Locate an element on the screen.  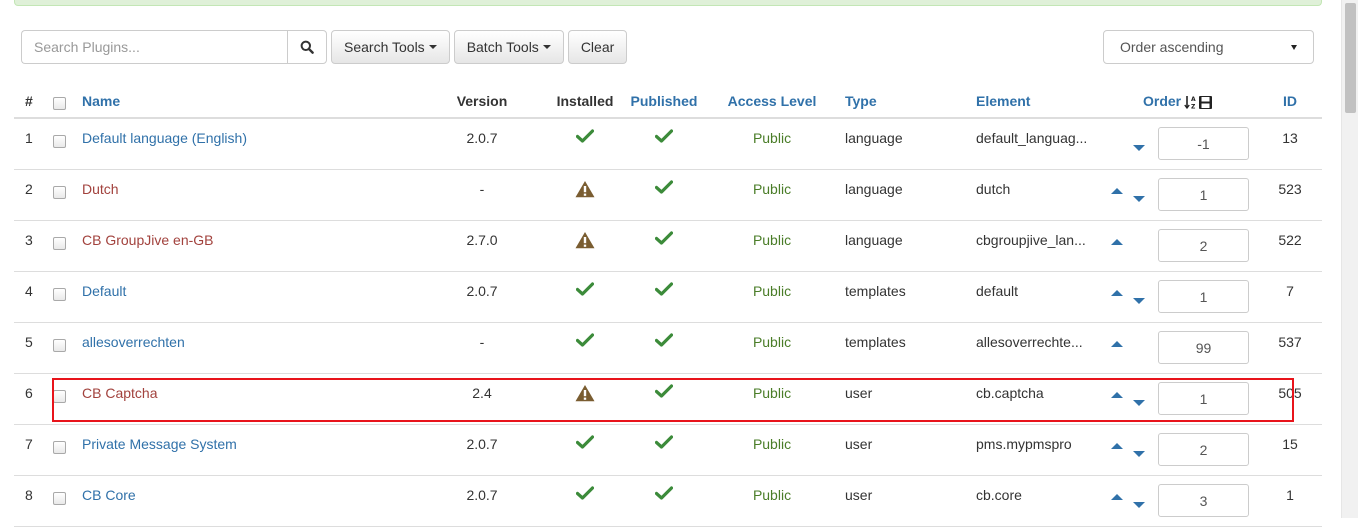
toolbar: Search Tools Batch Tools Clear is located at coordinates (325, 47).